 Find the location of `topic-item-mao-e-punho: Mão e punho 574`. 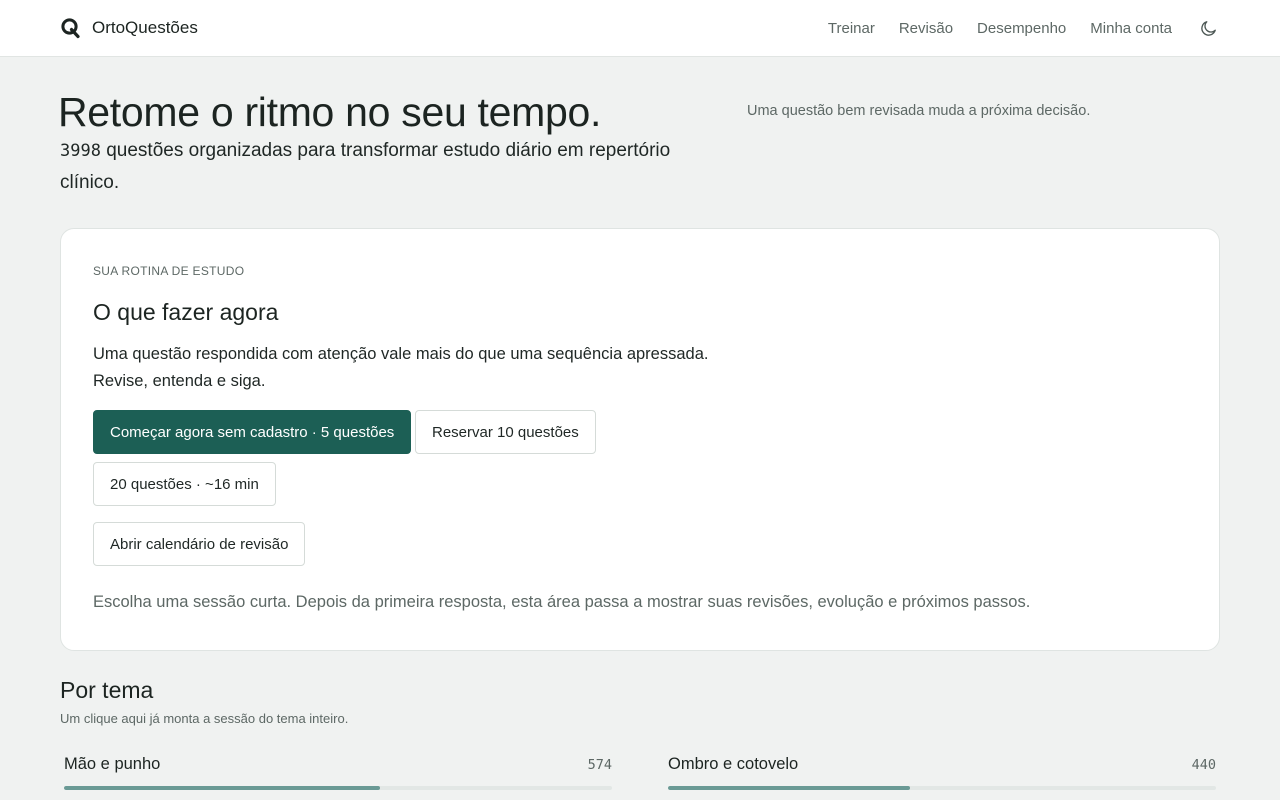

topic-item-mao-e-punho: Mão e punho 574 is located at coordinates (338, 776).